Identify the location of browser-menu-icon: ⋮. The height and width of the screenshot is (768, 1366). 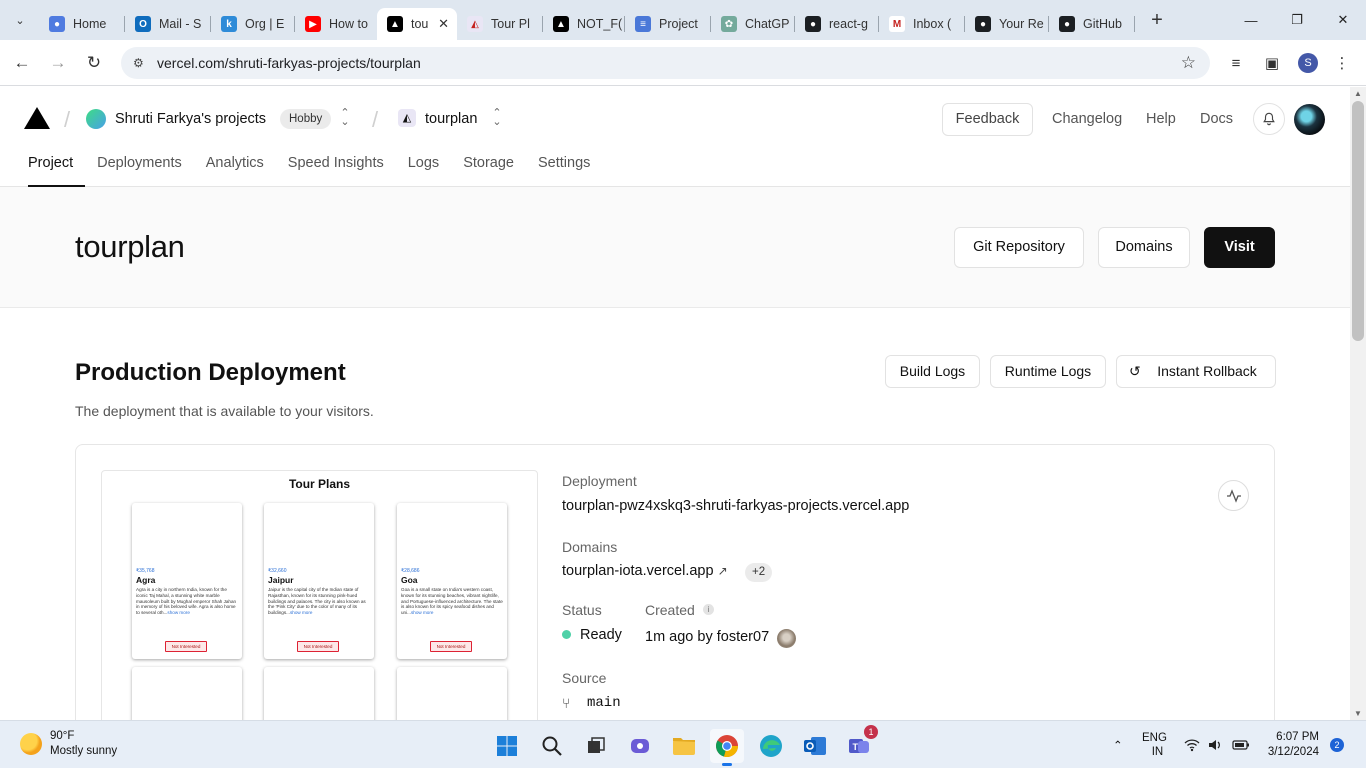
(1342, 63).